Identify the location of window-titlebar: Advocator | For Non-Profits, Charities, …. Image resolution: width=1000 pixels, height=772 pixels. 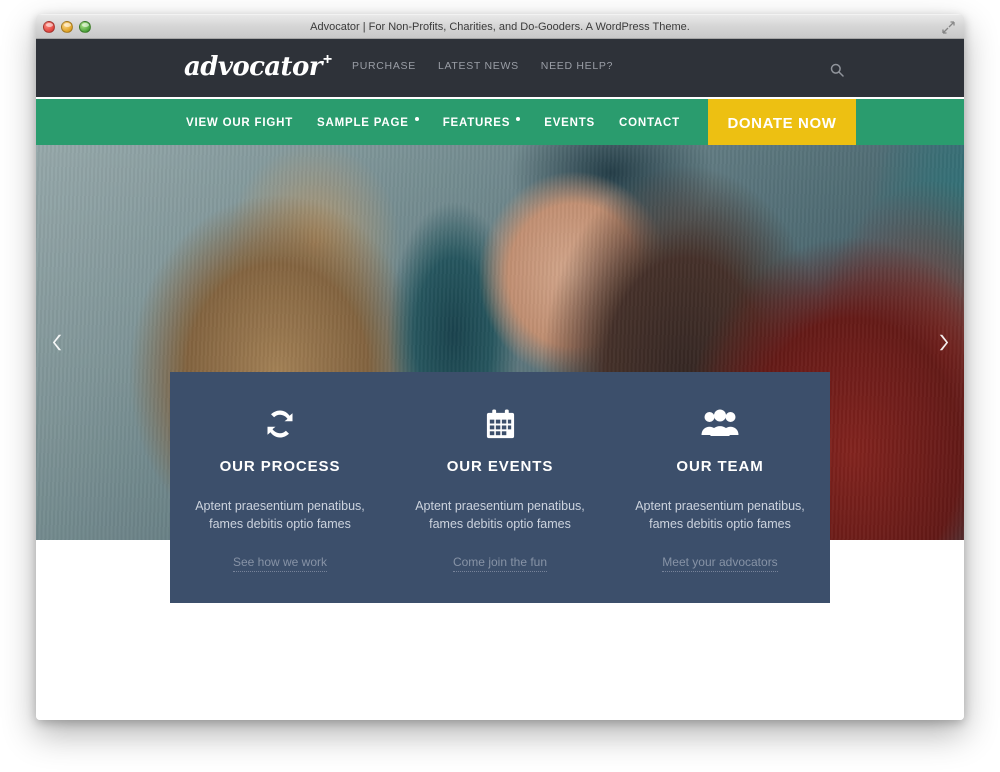
(500, 26).